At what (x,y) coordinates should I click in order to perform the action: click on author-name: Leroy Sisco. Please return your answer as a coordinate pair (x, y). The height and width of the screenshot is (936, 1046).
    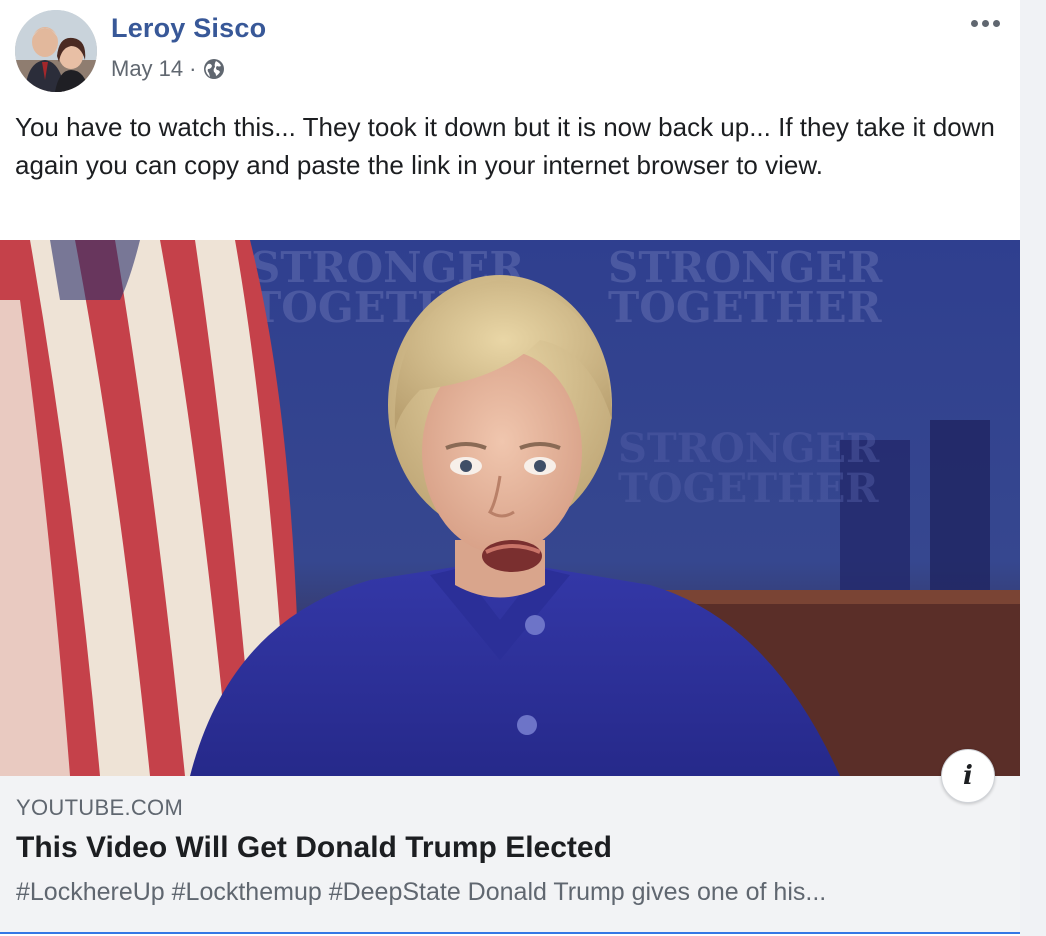
    Looking at the image, I should click on (188, 28).